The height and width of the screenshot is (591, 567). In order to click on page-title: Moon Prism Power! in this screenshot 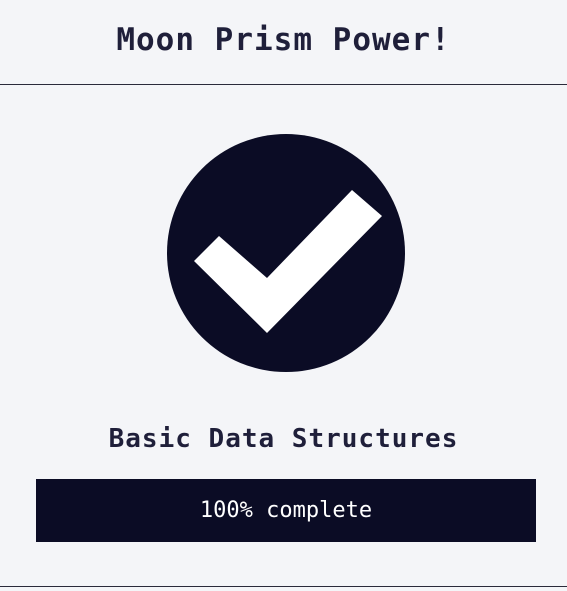, I will do `click(283, 40)`.